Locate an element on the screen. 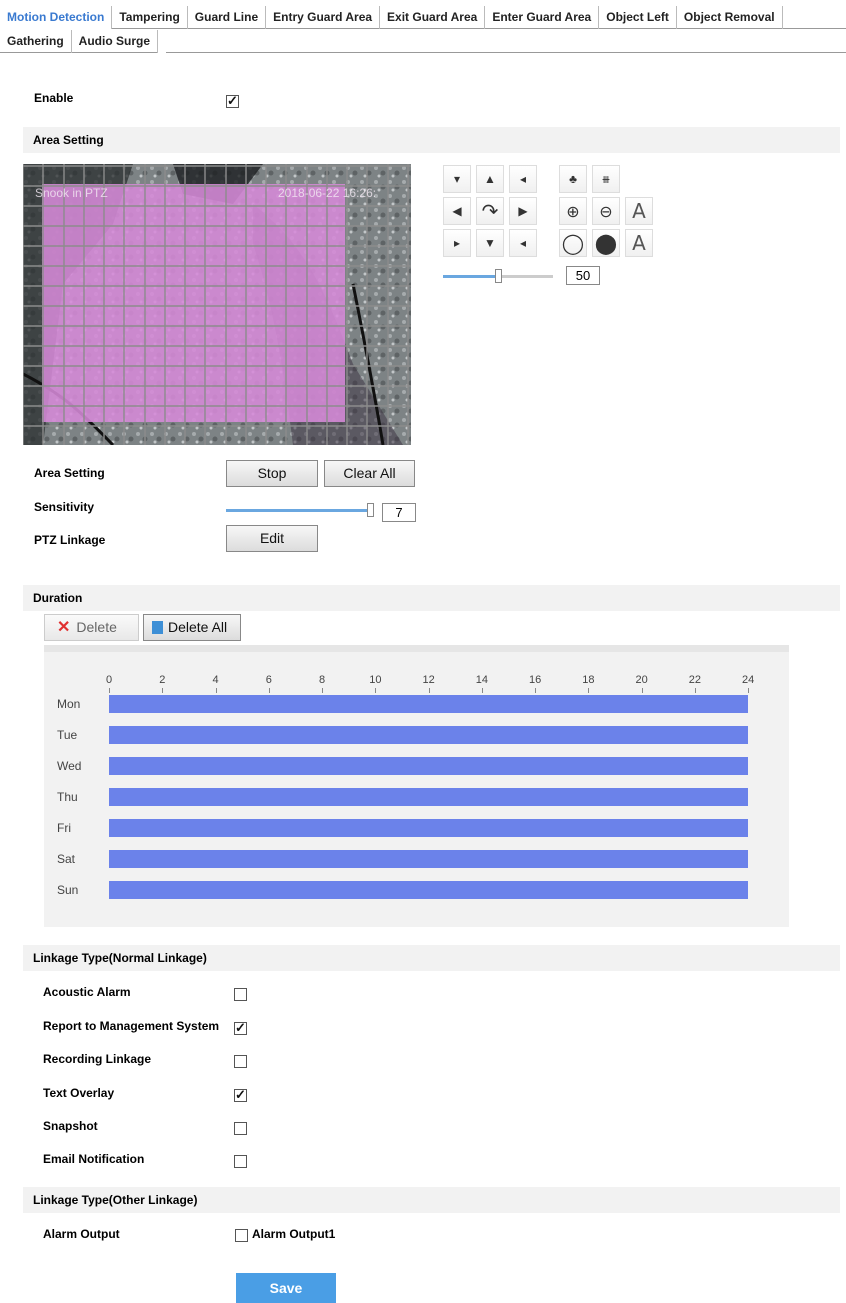 The image size is (846, 1303). ptz-down-left-button: ▸ is located at coordinates (457, 243).